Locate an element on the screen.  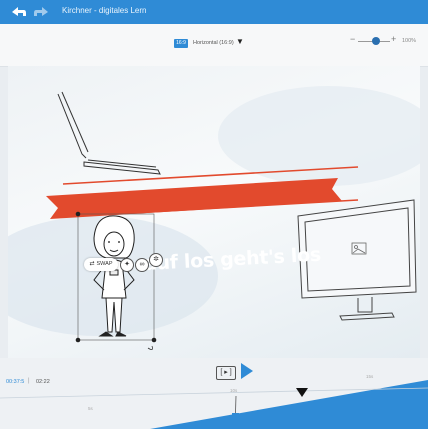
settings-icon: ✲ is located at coordinates (156, 259).